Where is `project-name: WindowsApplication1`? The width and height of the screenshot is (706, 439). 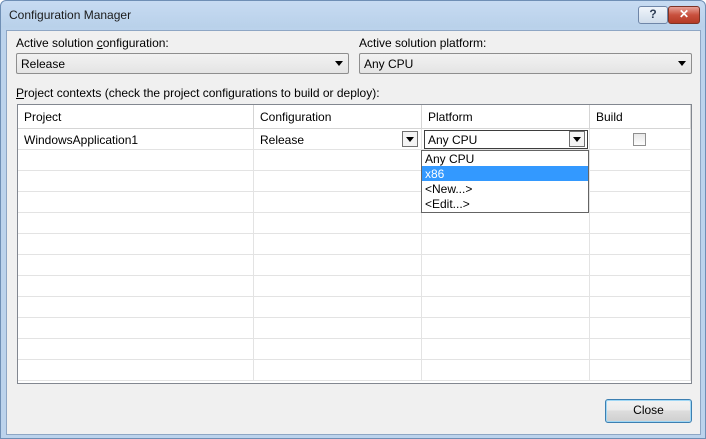 project-name: WindowsApplication1 is located at coordinates (81, 140).